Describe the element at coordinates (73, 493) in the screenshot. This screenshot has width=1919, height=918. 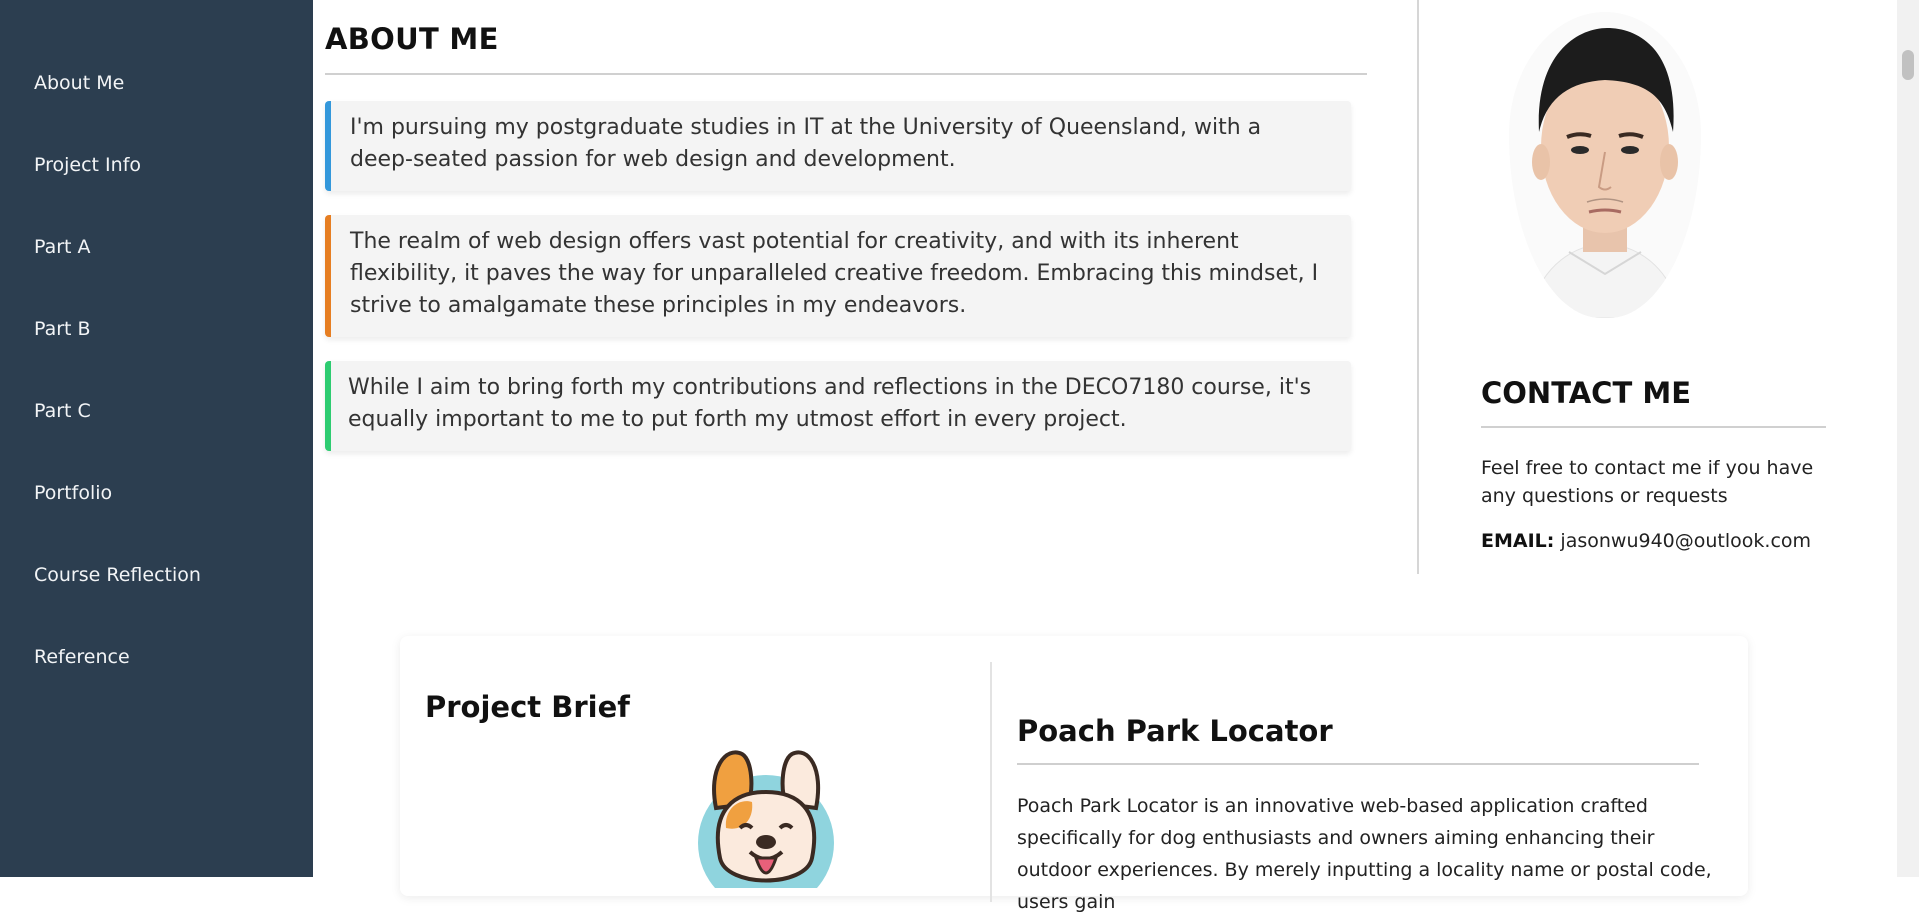
I see `sidebar-item-portfolio: Portfolio` at that location.